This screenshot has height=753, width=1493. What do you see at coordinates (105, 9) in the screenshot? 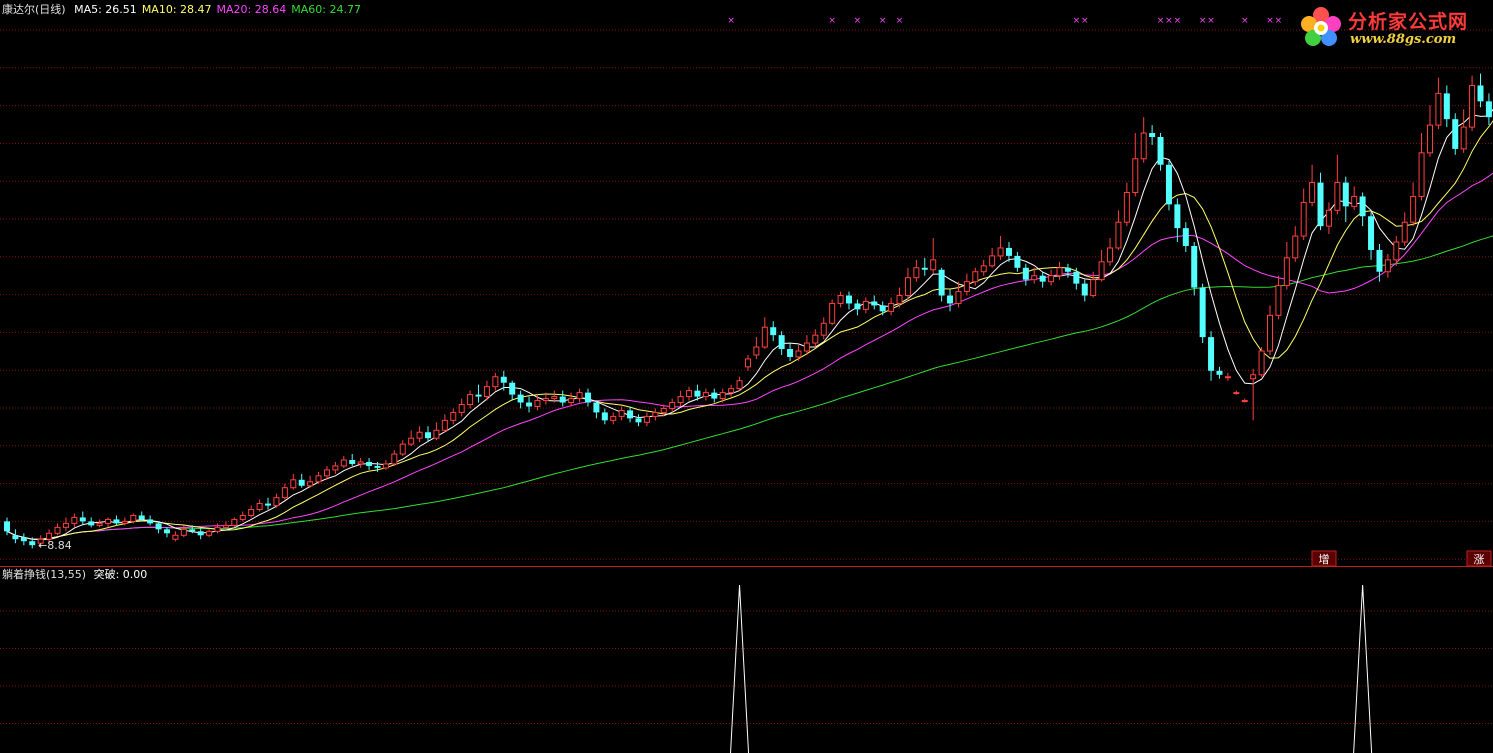
I see `ma-legend-item: MA5: 26.51` at bounding box center [105, 9].